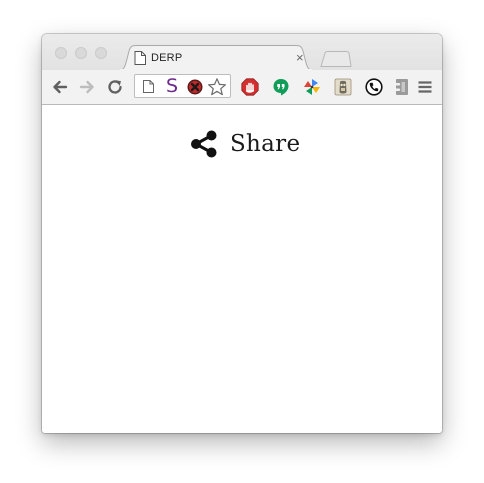  I want to click on share-button: Share, so click(244, 144).